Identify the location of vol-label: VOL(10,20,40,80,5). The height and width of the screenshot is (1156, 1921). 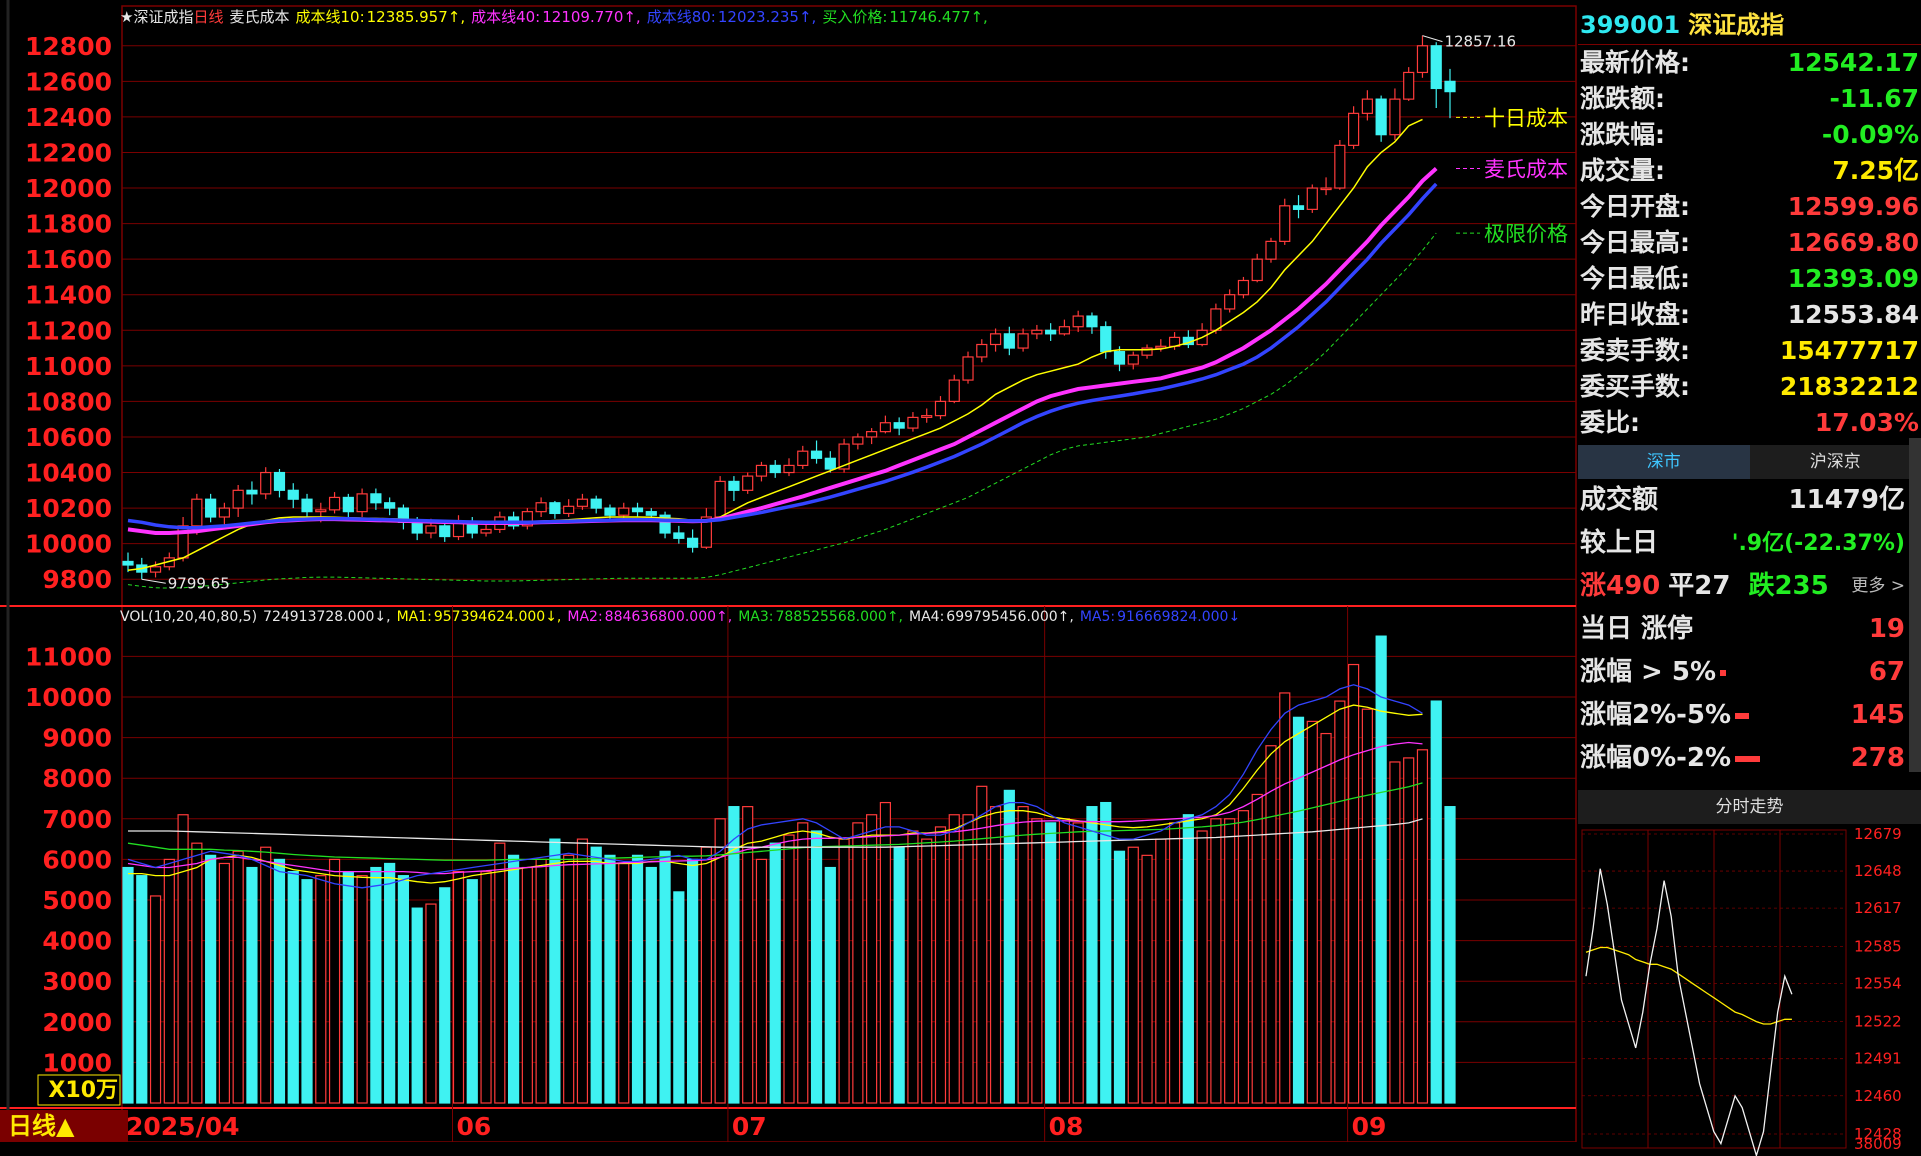
(188, 617).